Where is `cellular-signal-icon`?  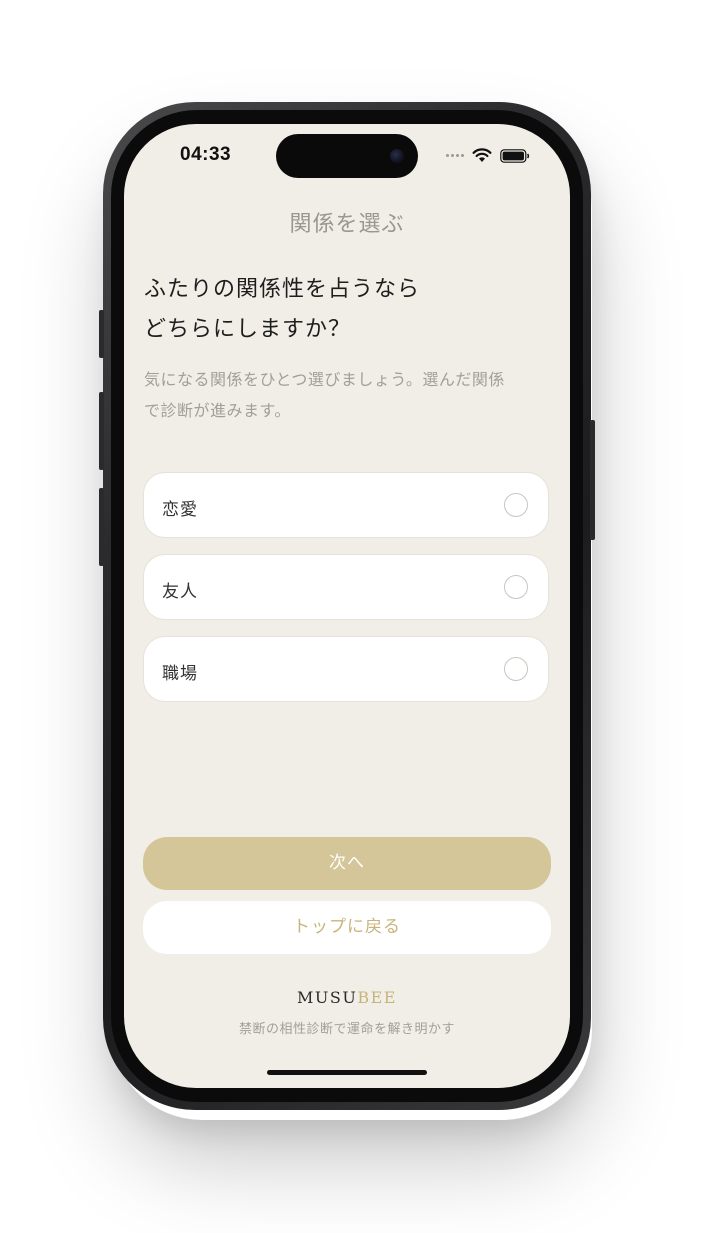
cellular-signal-icon is located at coordinates (455, 155).